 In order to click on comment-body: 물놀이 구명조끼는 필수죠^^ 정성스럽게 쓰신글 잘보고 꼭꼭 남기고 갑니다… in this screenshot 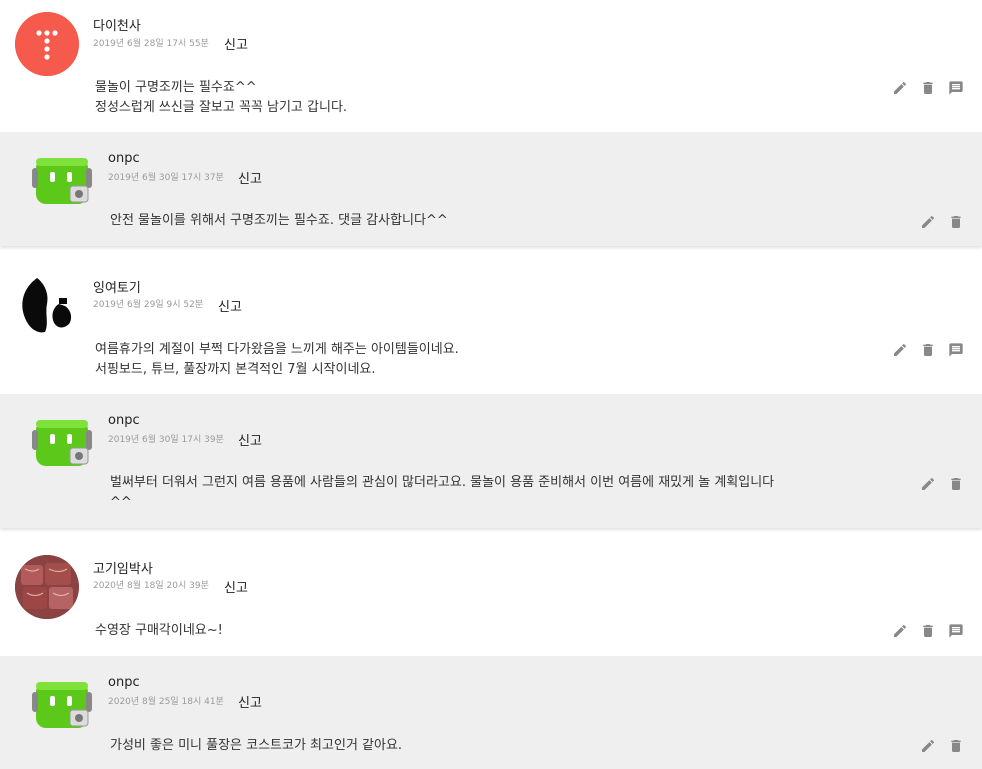, I will do `click(221, 97)`.